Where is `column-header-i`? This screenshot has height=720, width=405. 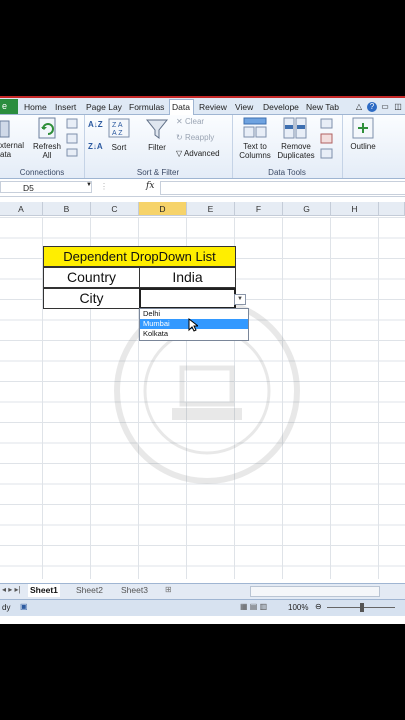
column-header-i is located at coordinates (392, 209).